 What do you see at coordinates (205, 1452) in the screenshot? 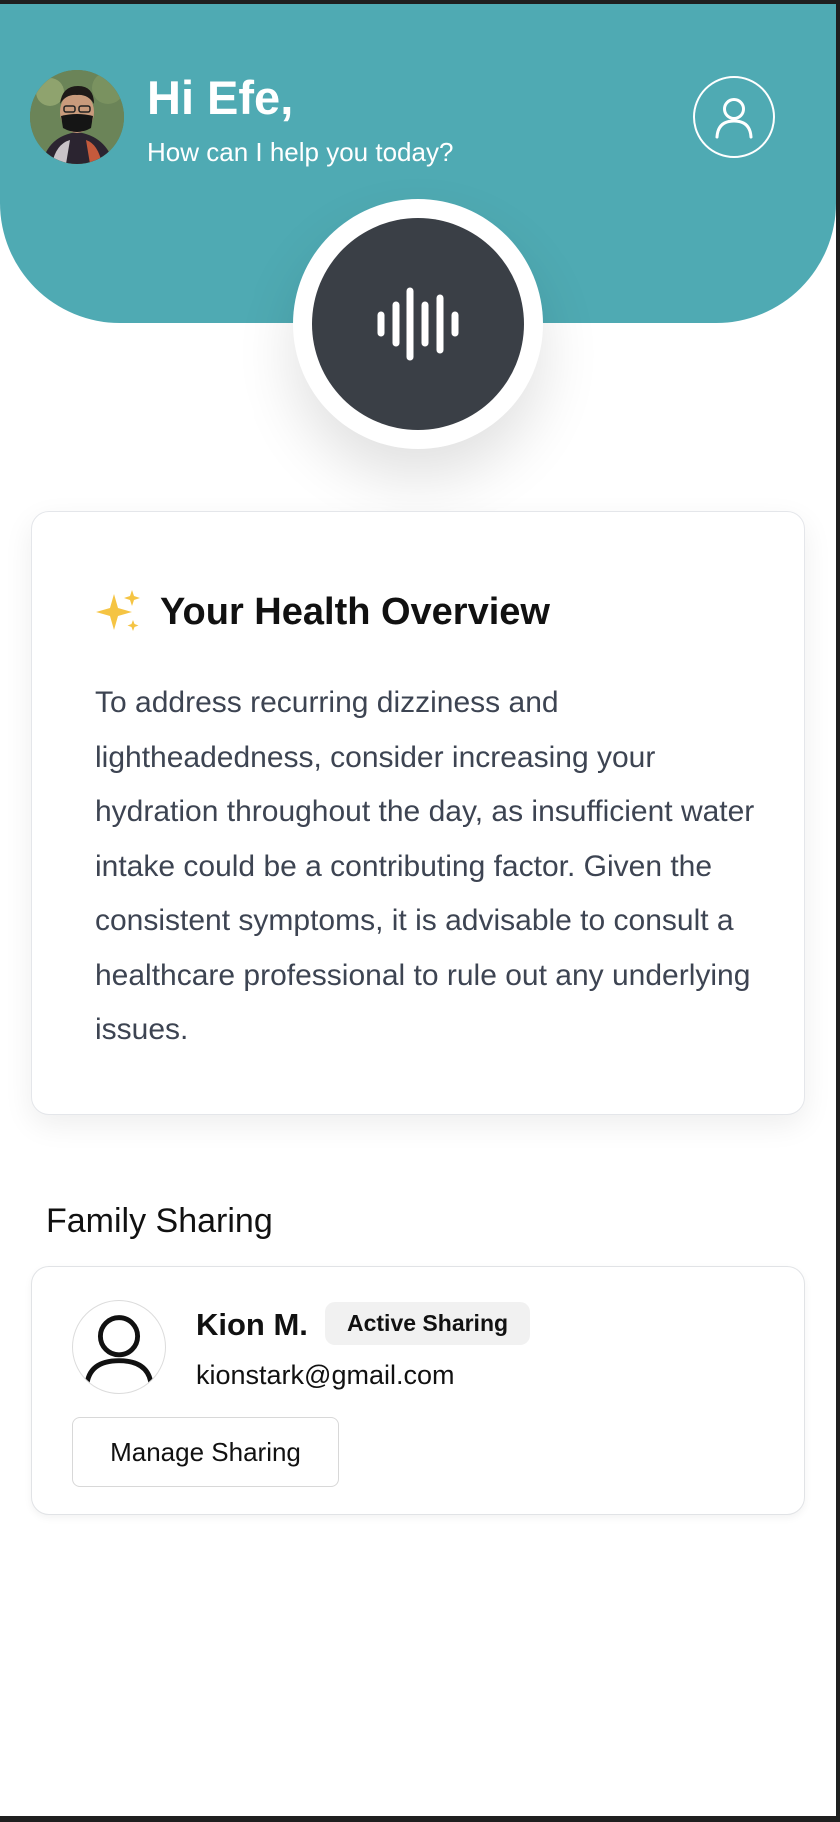
I see `manage-sharing-button: Manage Sharing` at bounding box center [205, 1452].